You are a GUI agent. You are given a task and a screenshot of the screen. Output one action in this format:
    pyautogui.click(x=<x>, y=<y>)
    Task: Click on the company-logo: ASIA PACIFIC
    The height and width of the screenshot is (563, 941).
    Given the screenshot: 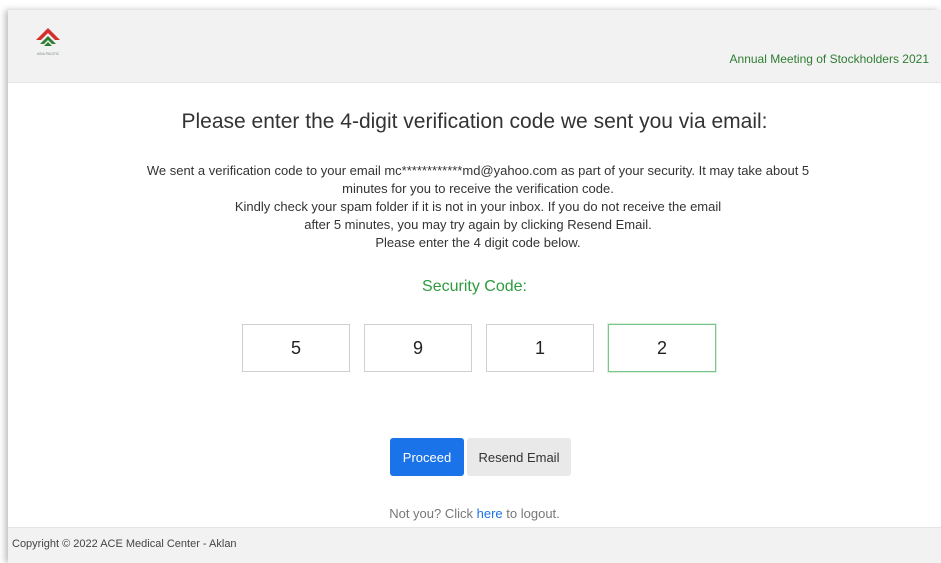 What is the action you would take?
    pyautogui.click(x=48, y=48)
    